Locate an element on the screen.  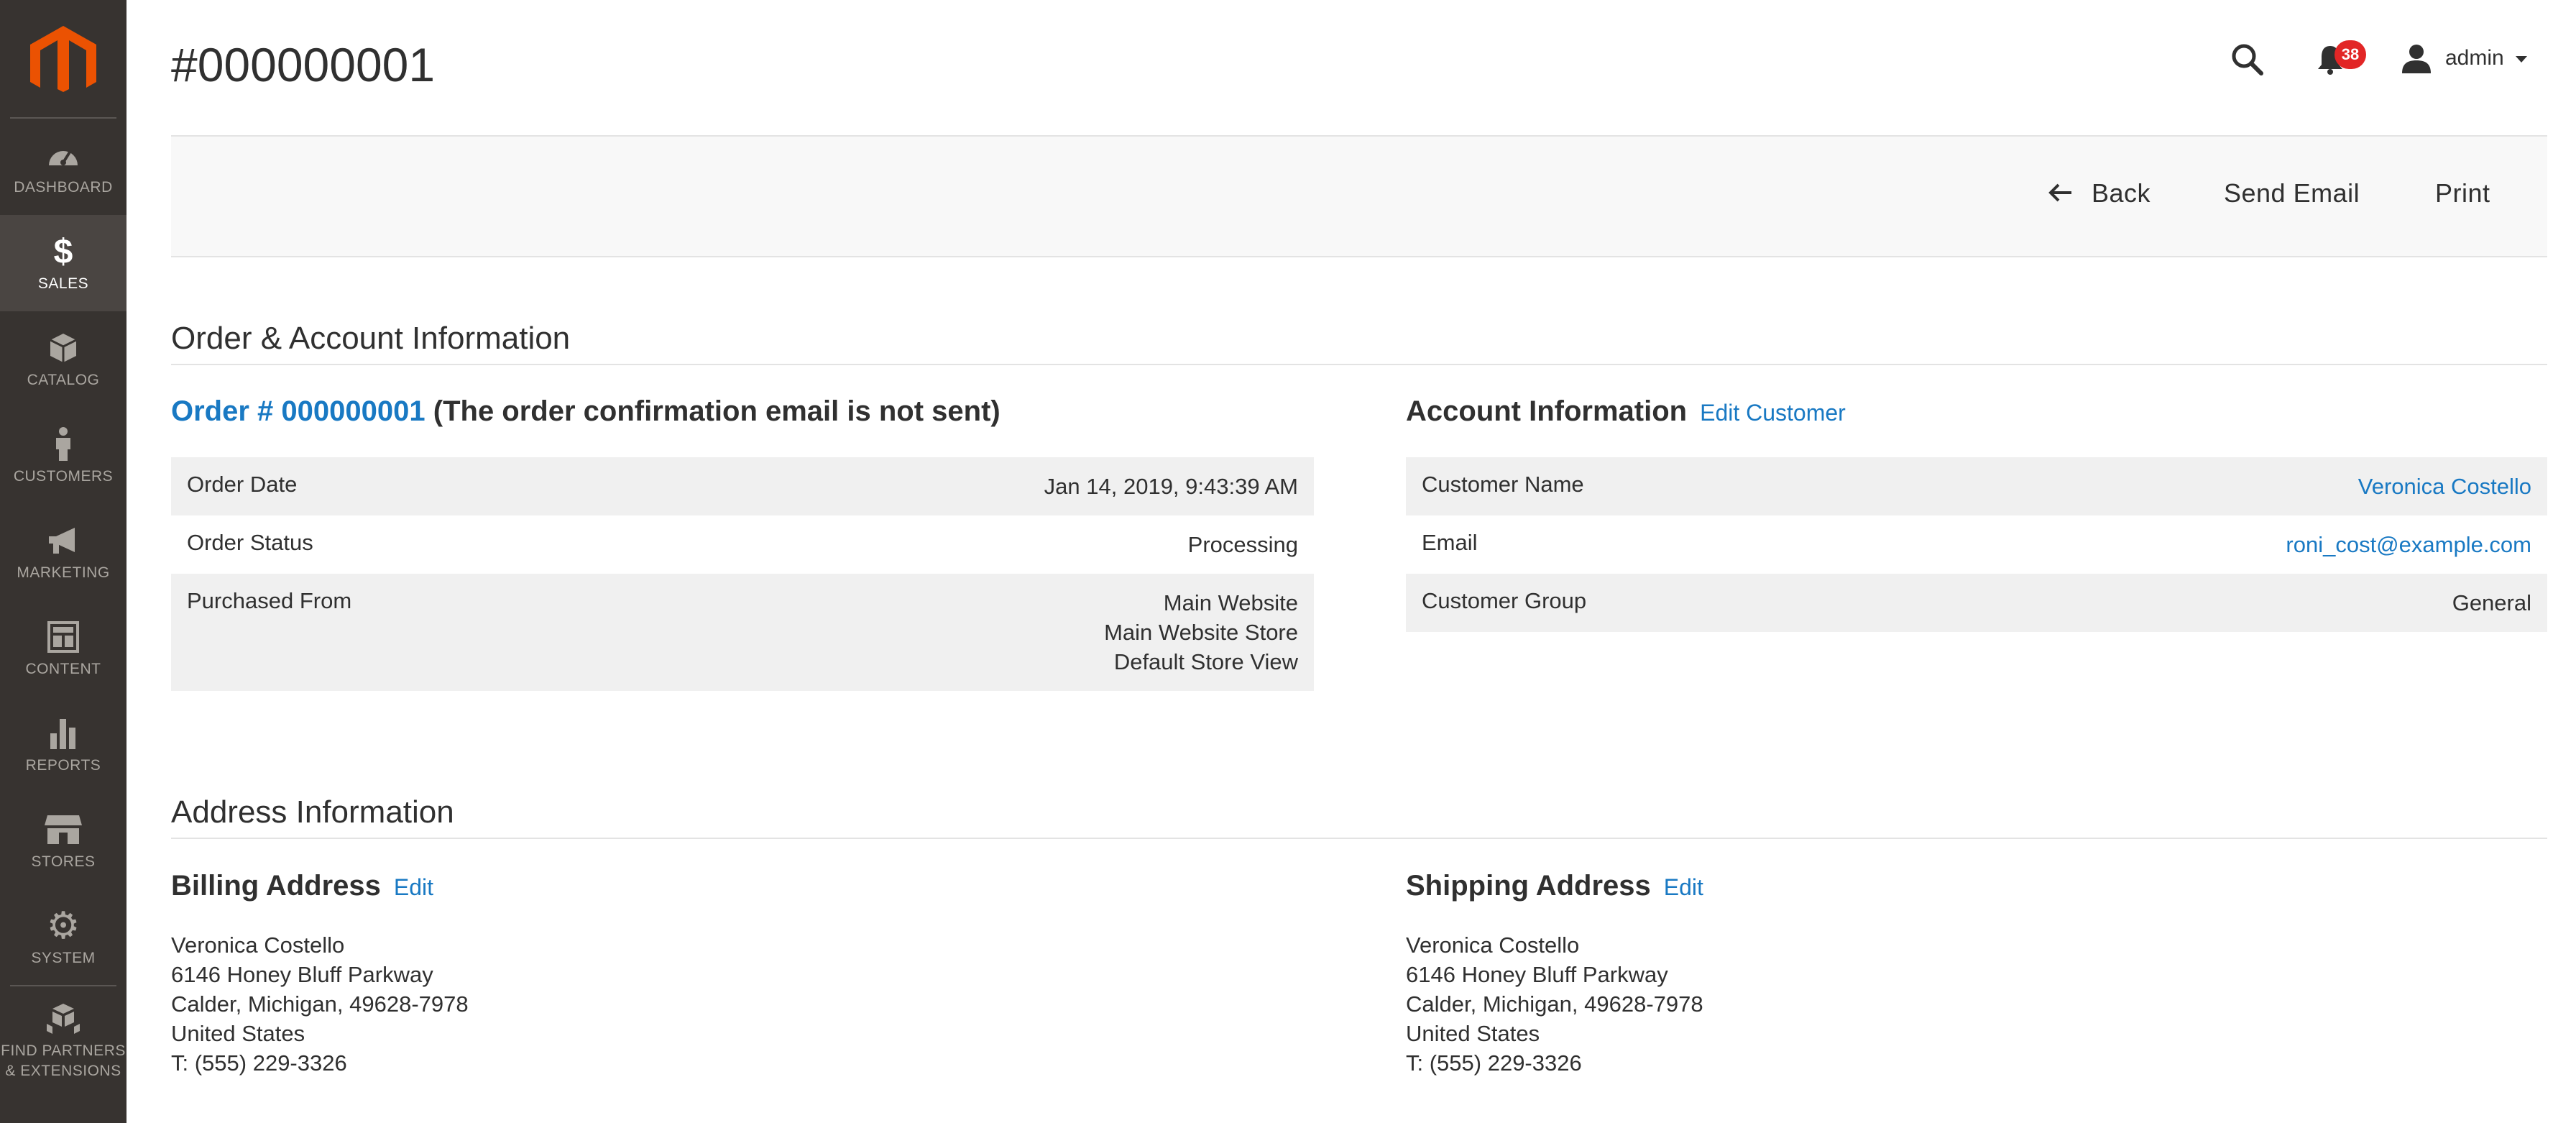
send-email-button: Send Email is located at coordinates (2292, 193).